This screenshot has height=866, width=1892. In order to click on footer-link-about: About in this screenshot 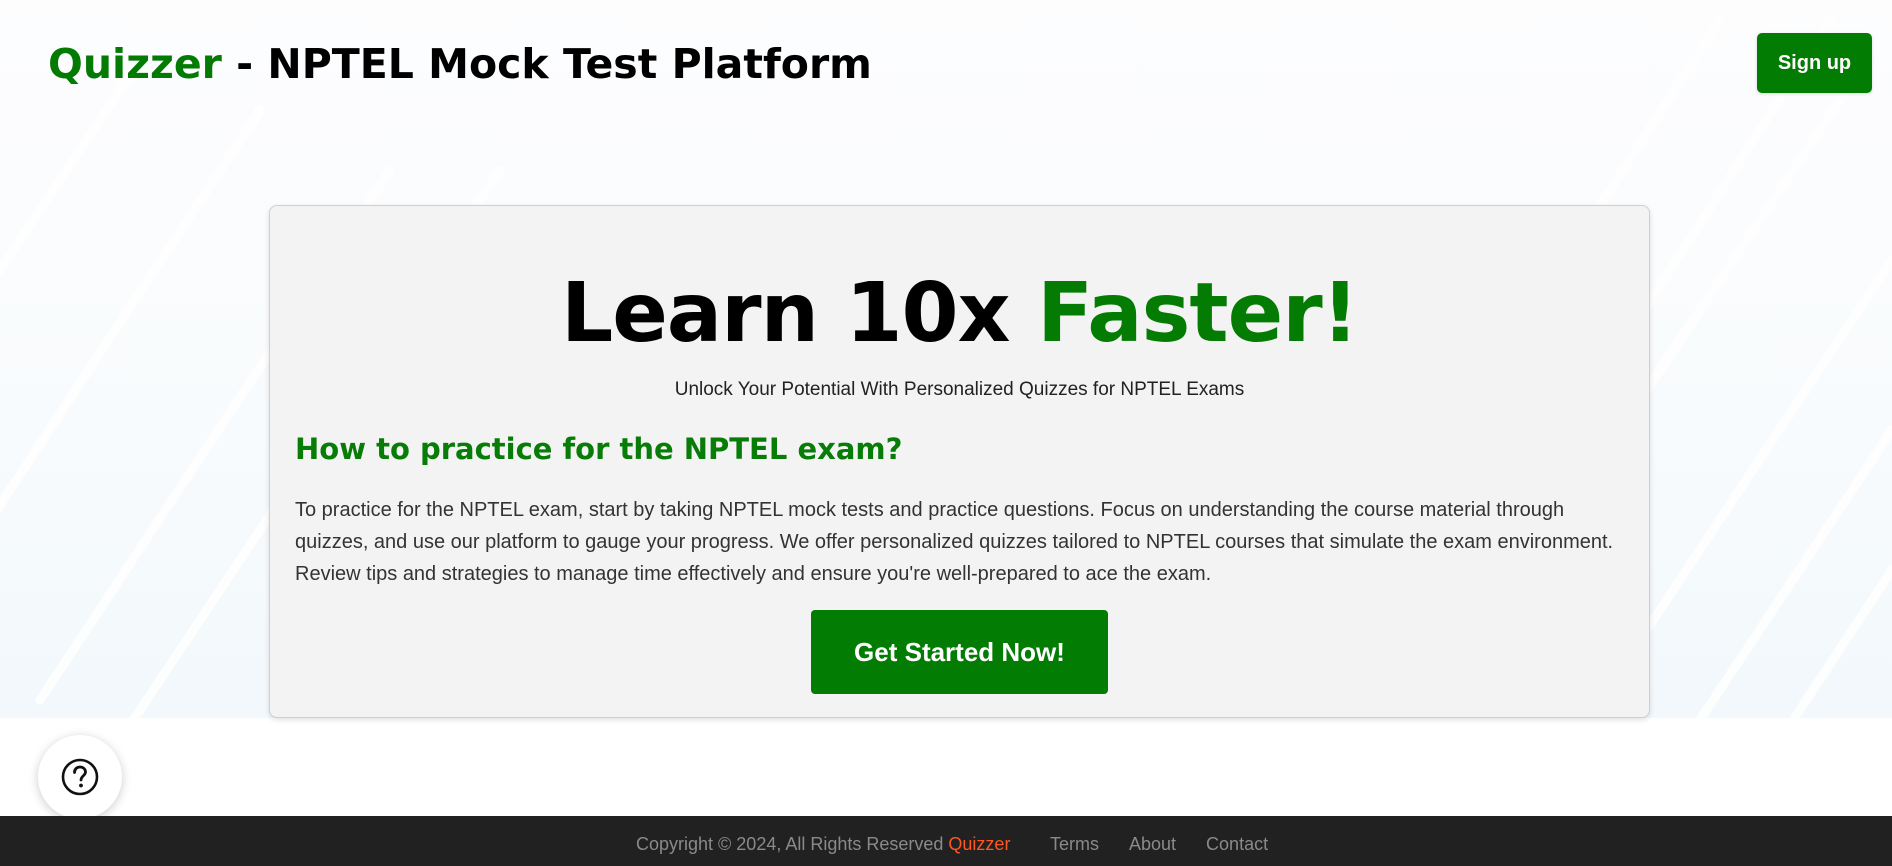, I will do `click(1152, 844)`.